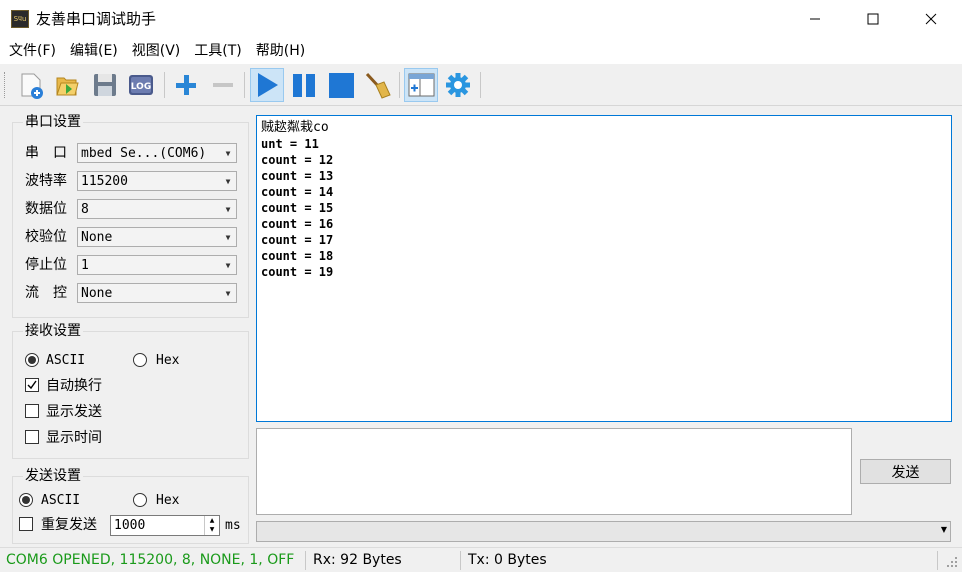 This screenshot has width=962, height=572. Describe the element at coordinates (297, 176) in the screenshot. I see `receive-line: count = 13` at that location.